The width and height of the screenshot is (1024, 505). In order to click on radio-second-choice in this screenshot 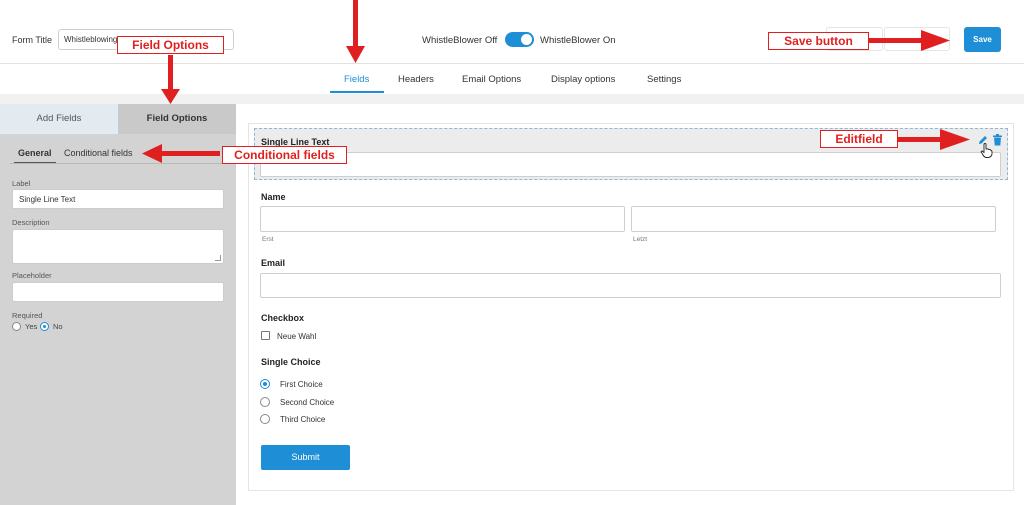, I will do `click(265, 402)`.